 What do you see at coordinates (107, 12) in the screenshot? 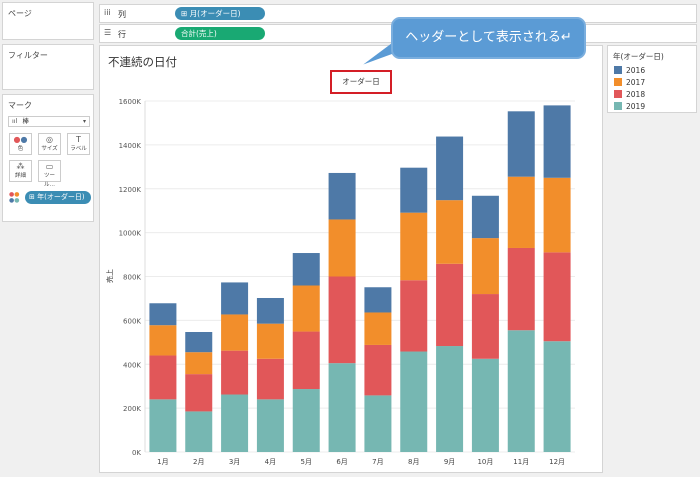
I see `columns-icon: iii` at bounding box center [107, 12].